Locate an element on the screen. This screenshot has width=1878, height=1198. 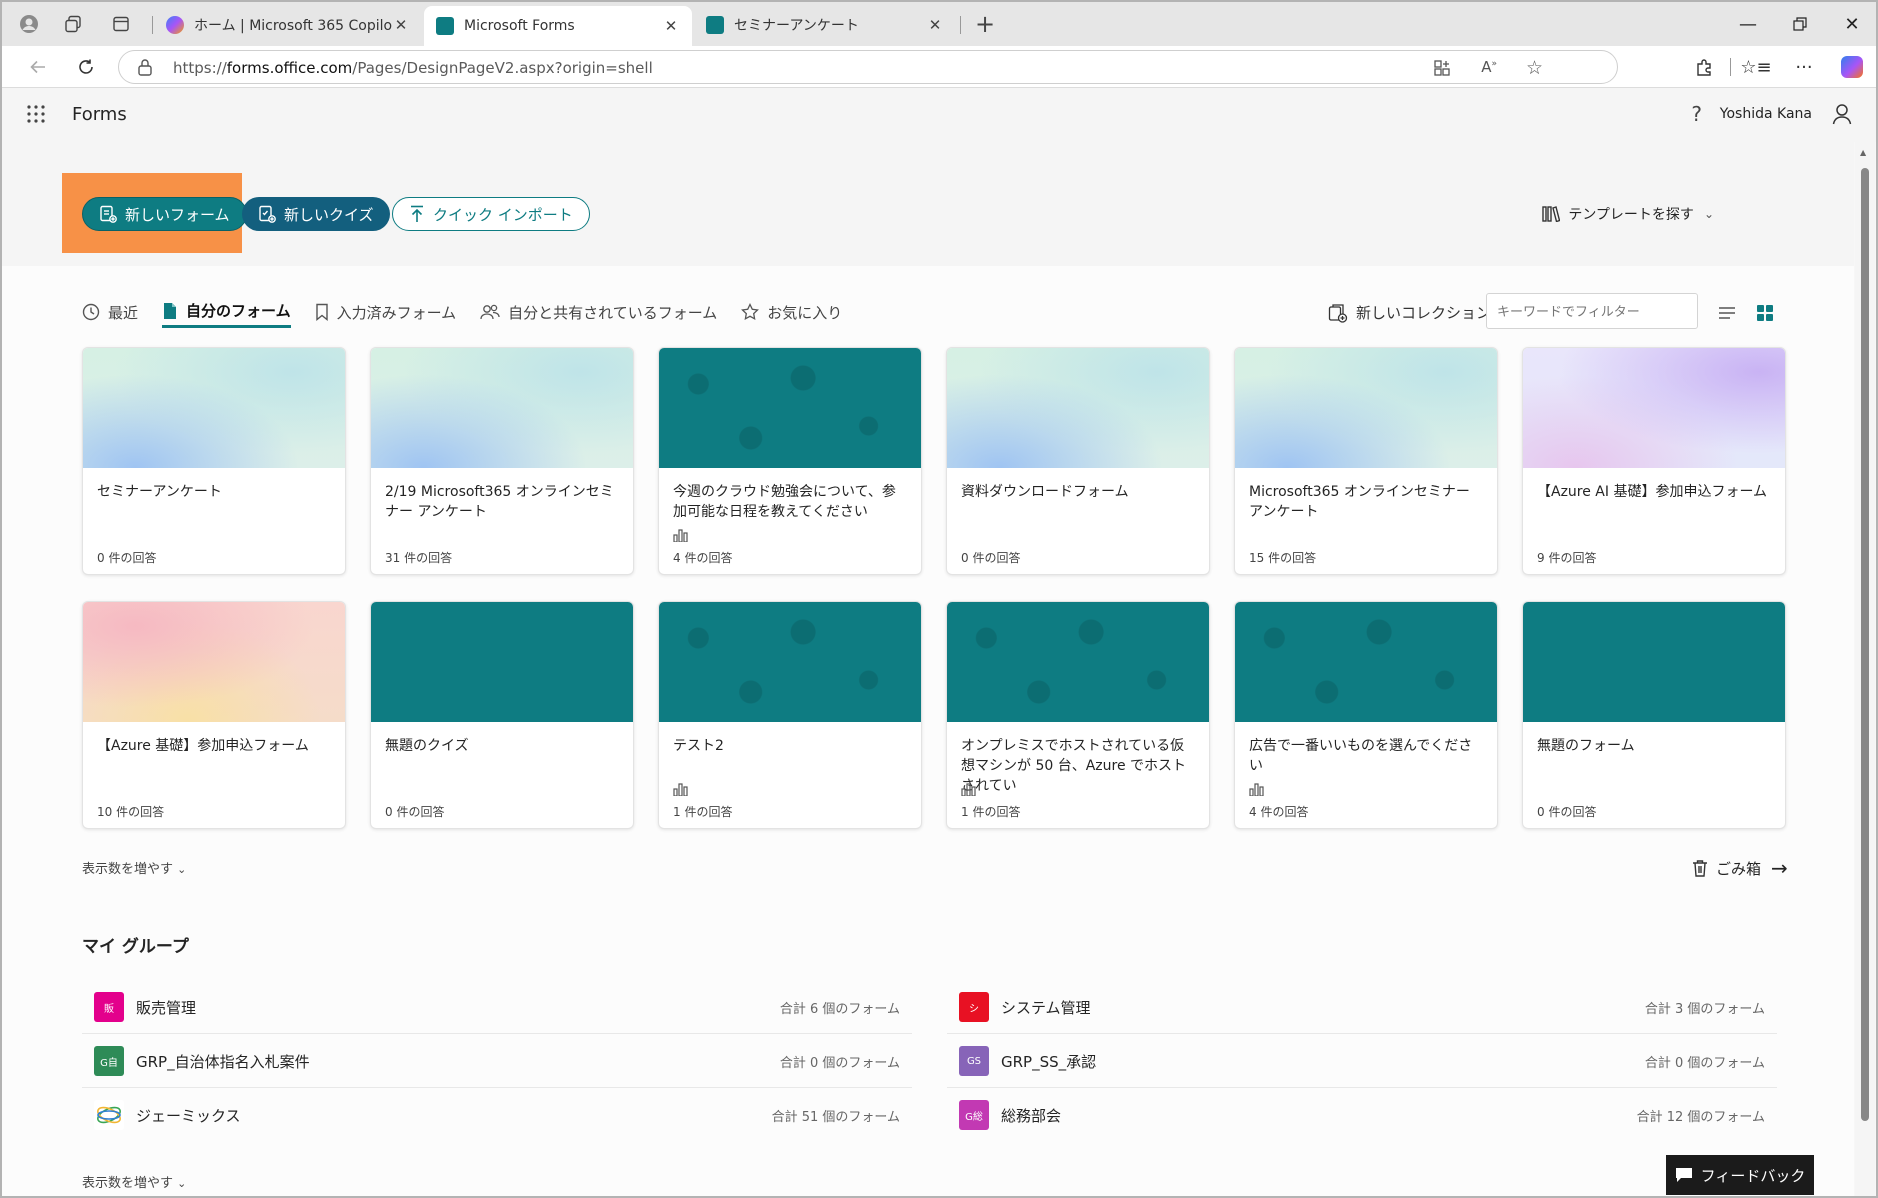
trash-link: ごみ箱 → is located at coordinates (1740, 868).